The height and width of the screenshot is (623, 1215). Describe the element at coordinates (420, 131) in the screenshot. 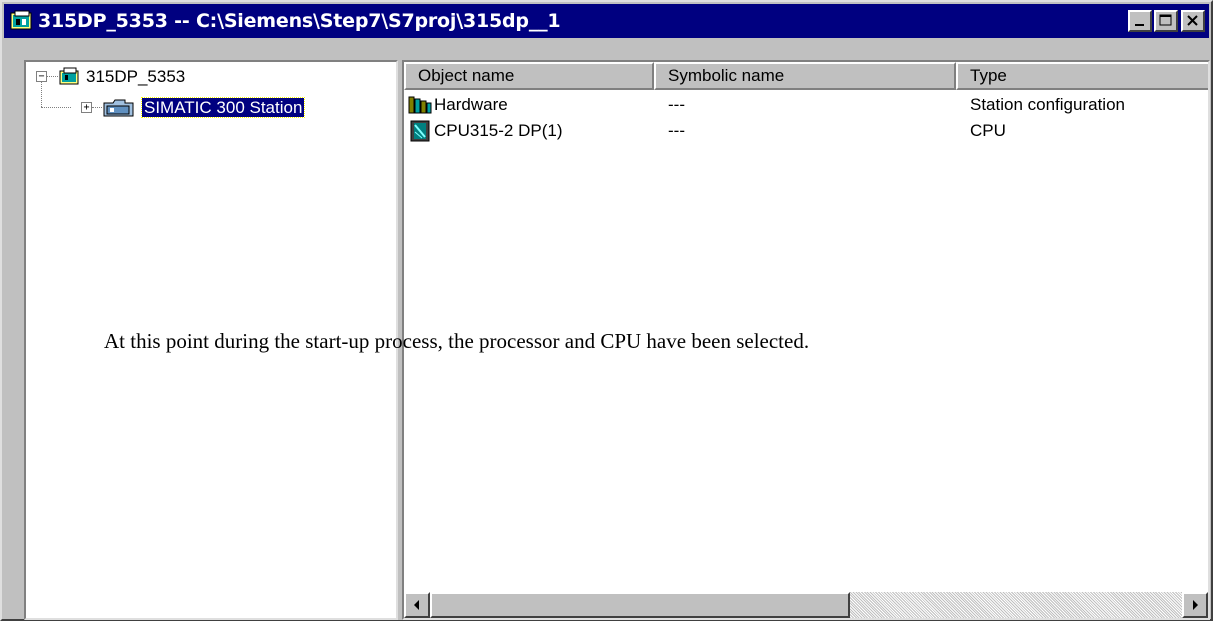

I see `cpu-icon` at that location.